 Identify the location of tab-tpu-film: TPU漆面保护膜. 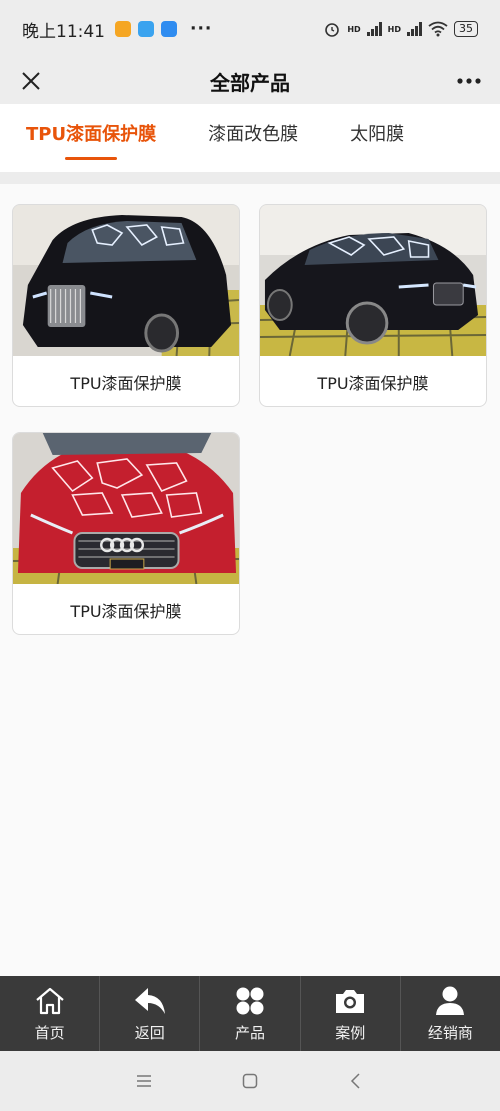
(91, 138).